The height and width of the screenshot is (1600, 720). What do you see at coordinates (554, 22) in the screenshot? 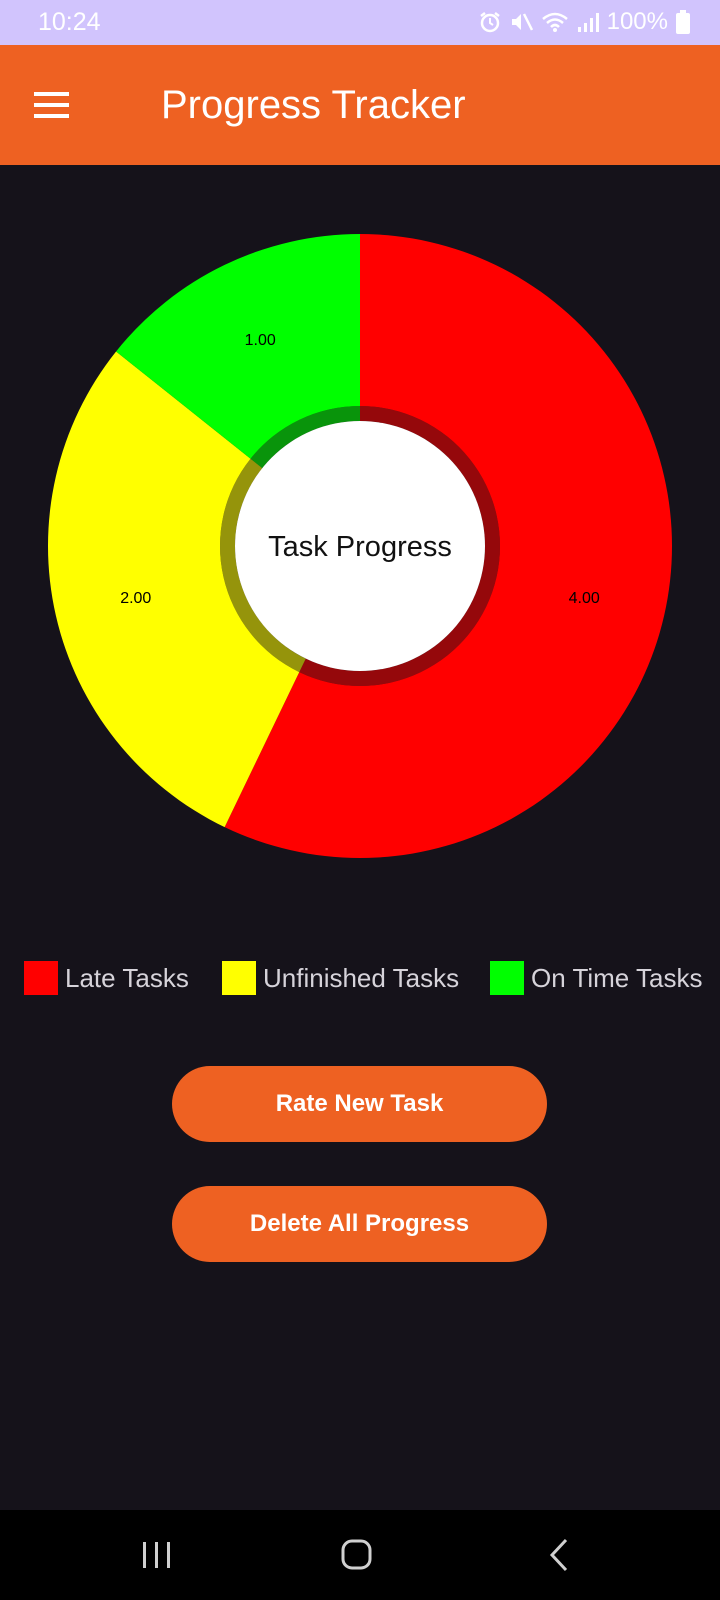
I see `wifi-icon` at bounding box center [554, 22].